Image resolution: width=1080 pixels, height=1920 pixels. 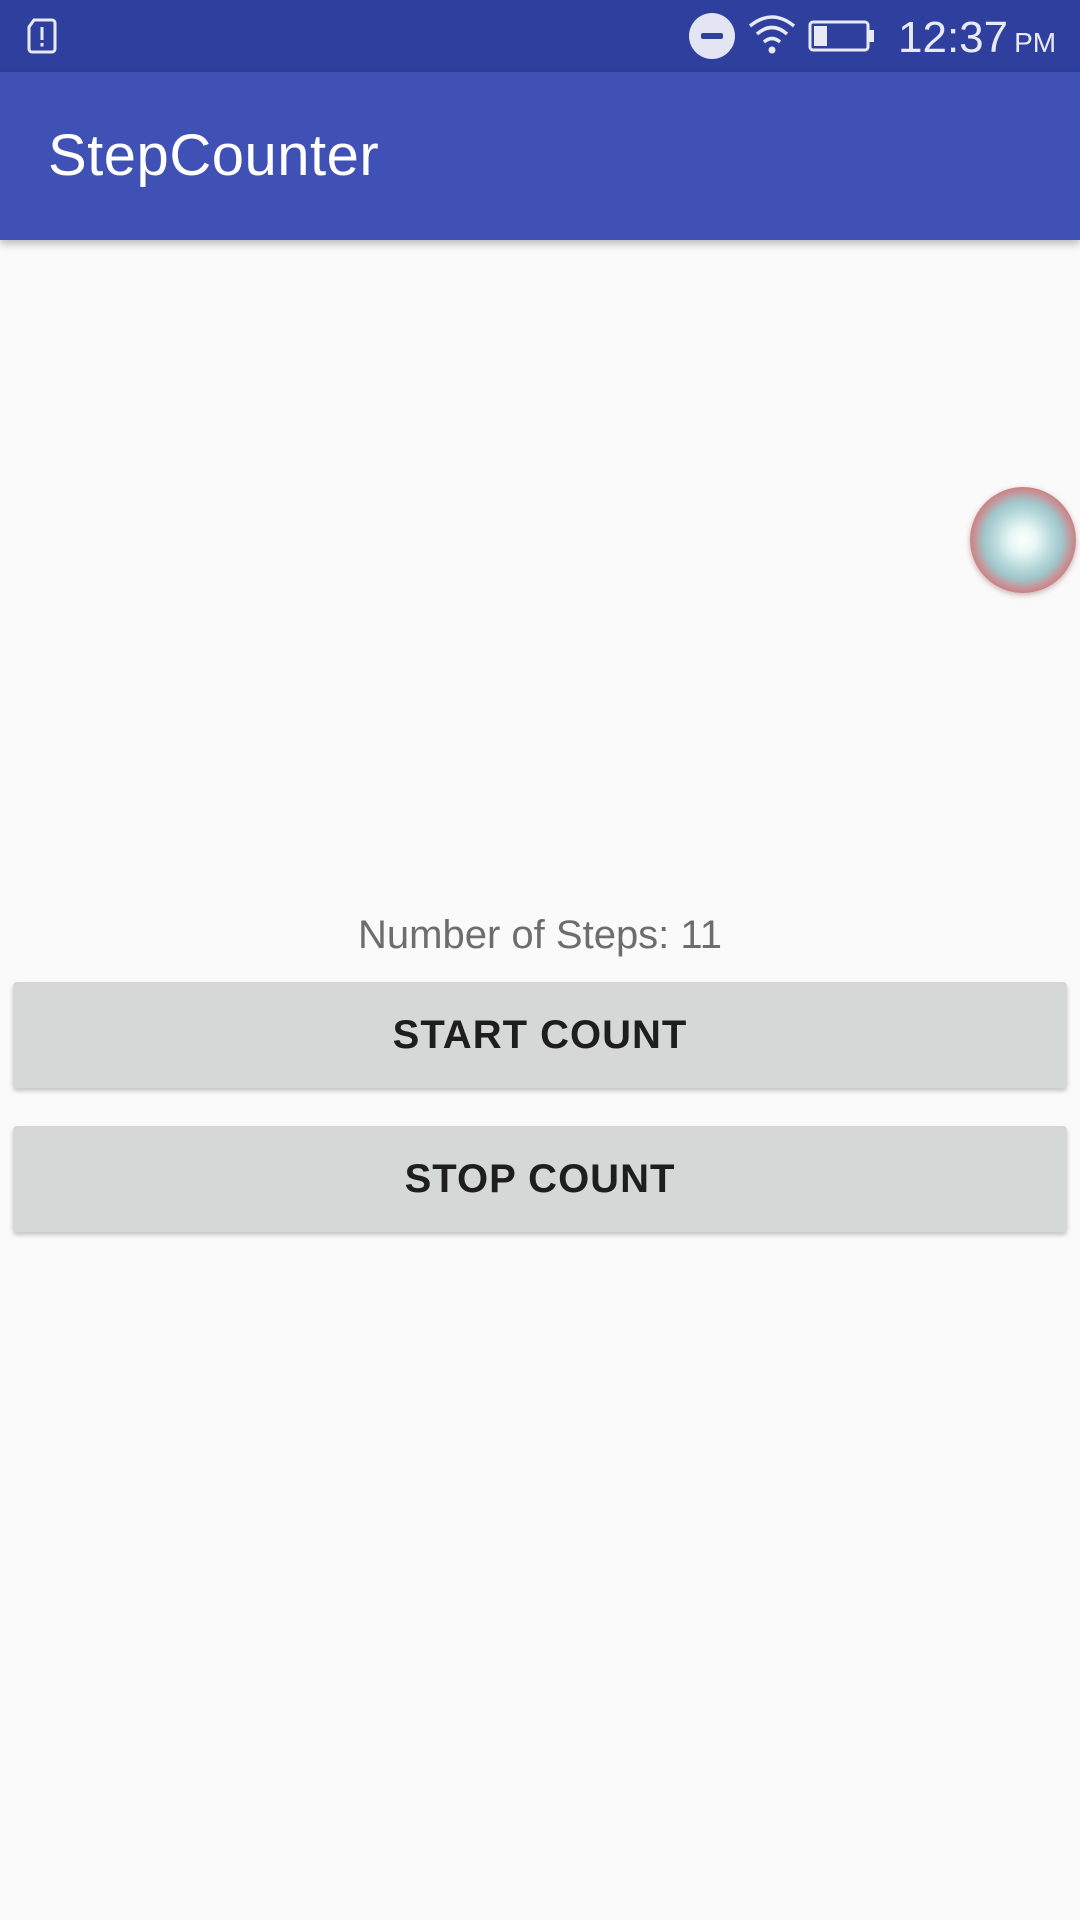 What do you see at coordinates (1023, 540) in the screenshot?
I see `touch-indicator-icon` at bounding box center [1023, 540].